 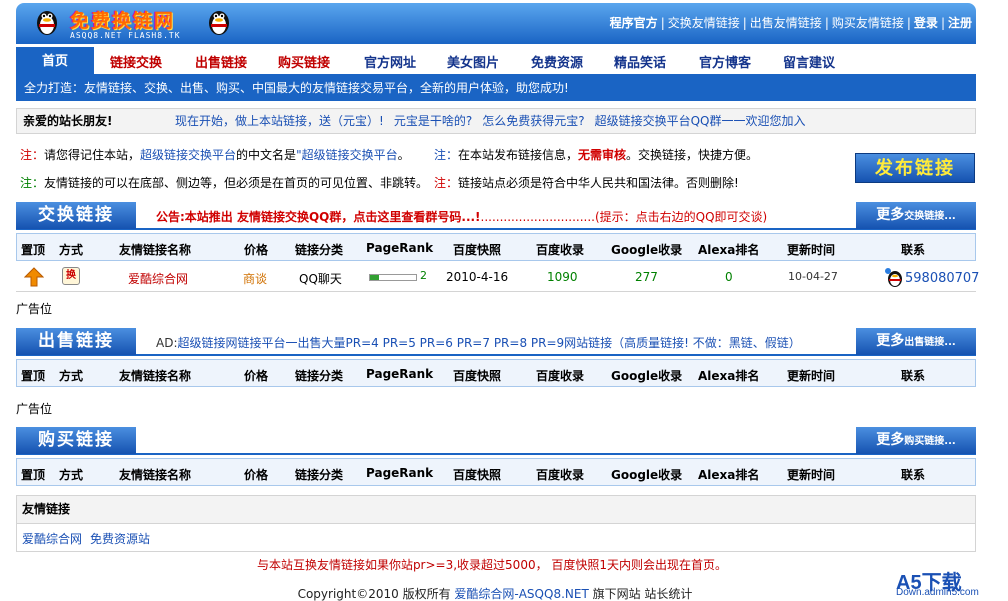 I want to click on menu-item-pictures: 美女图片, so click(x=473, y=61).